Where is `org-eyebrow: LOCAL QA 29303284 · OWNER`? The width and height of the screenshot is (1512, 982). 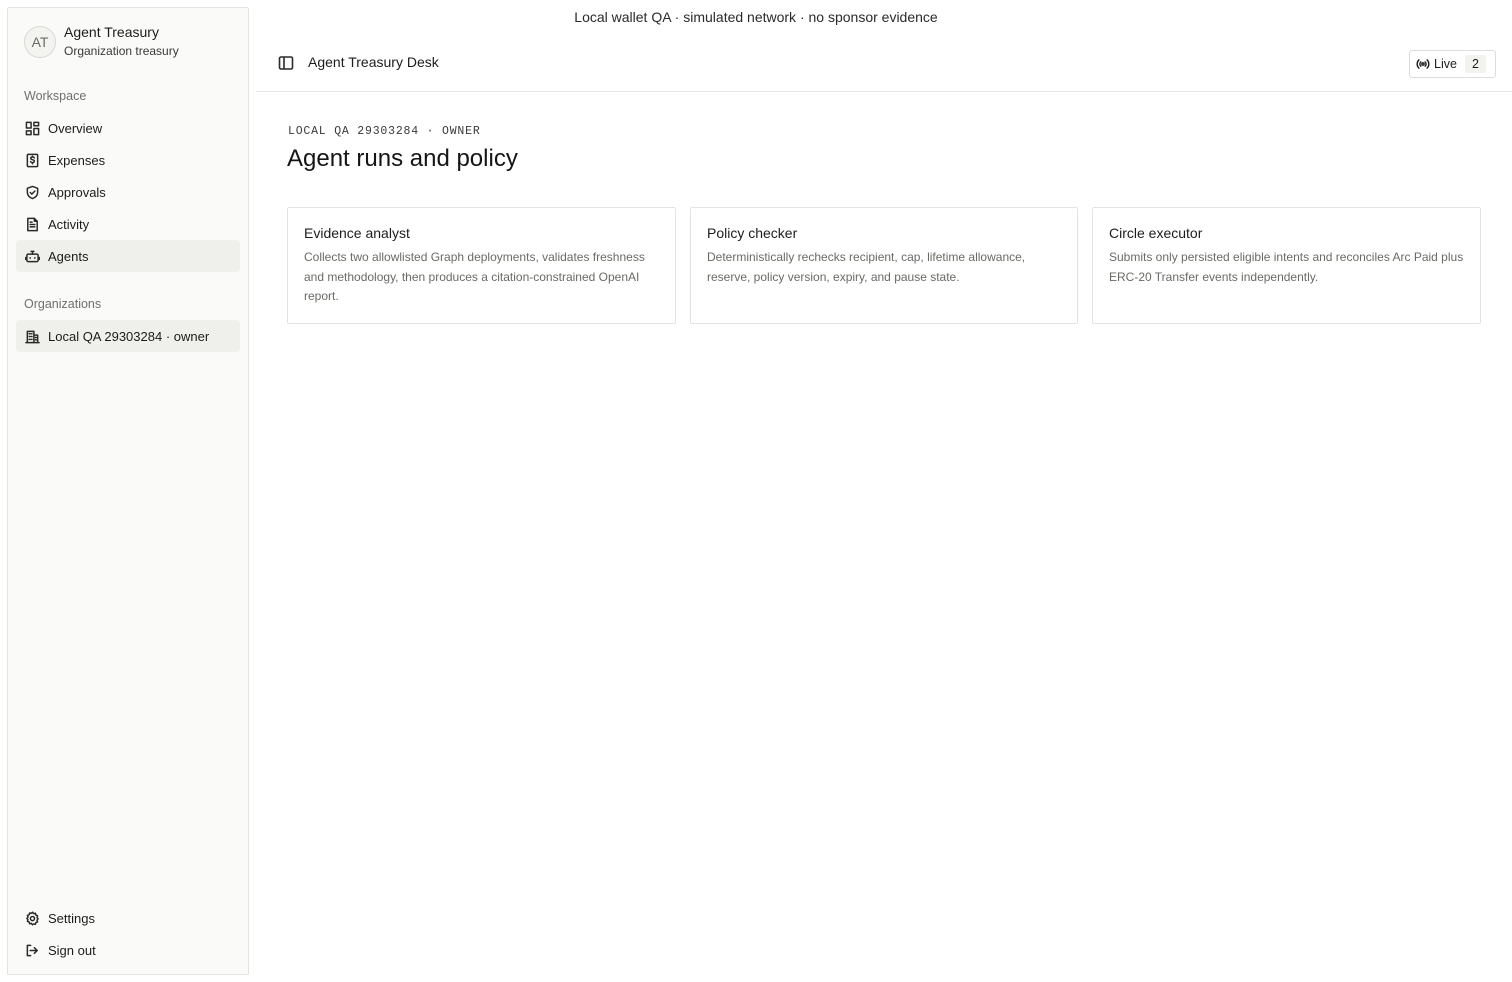
org-eyebrow: LOCAL QA 29303284 · OWNER is located at coordinates (384, 131).